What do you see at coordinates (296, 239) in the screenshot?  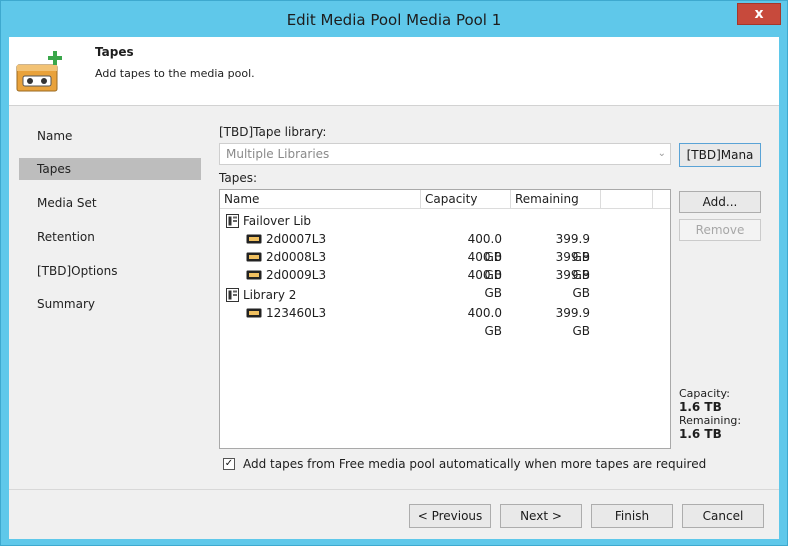 I see `tape-name: 2d0007L3` at bounding box center [296, 239].